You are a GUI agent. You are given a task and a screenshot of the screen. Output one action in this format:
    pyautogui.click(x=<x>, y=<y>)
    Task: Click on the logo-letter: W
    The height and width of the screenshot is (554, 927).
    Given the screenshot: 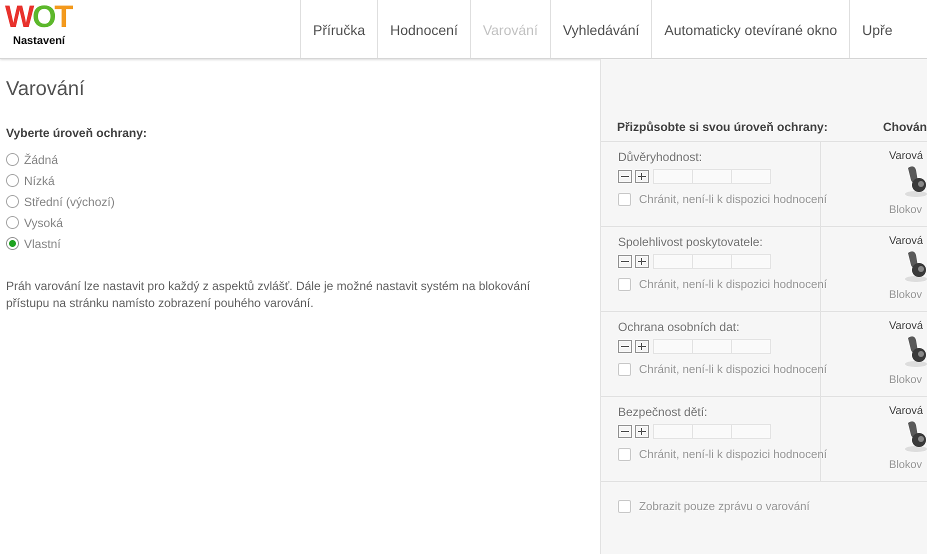 What is the action you would take?
    pyautogui.click(x=18, y=17)
    